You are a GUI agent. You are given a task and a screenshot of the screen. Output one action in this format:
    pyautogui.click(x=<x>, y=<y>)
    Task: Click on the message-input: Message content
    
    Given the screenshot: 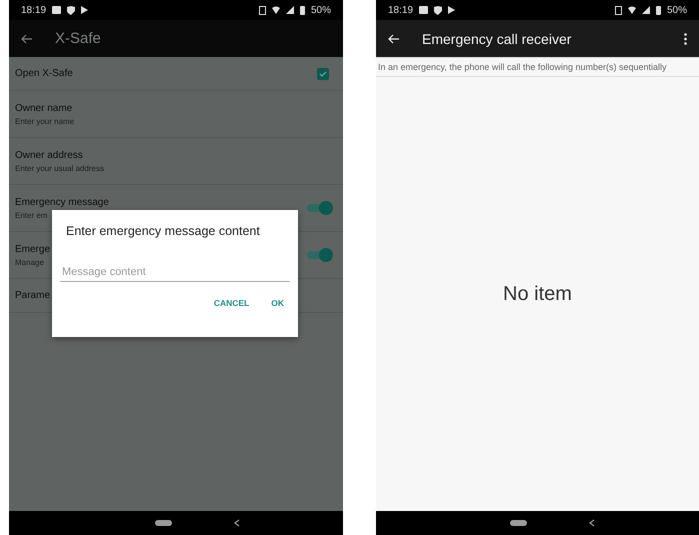 What is the action you would take?
    pyautogui.click(x=175, y=273)
    